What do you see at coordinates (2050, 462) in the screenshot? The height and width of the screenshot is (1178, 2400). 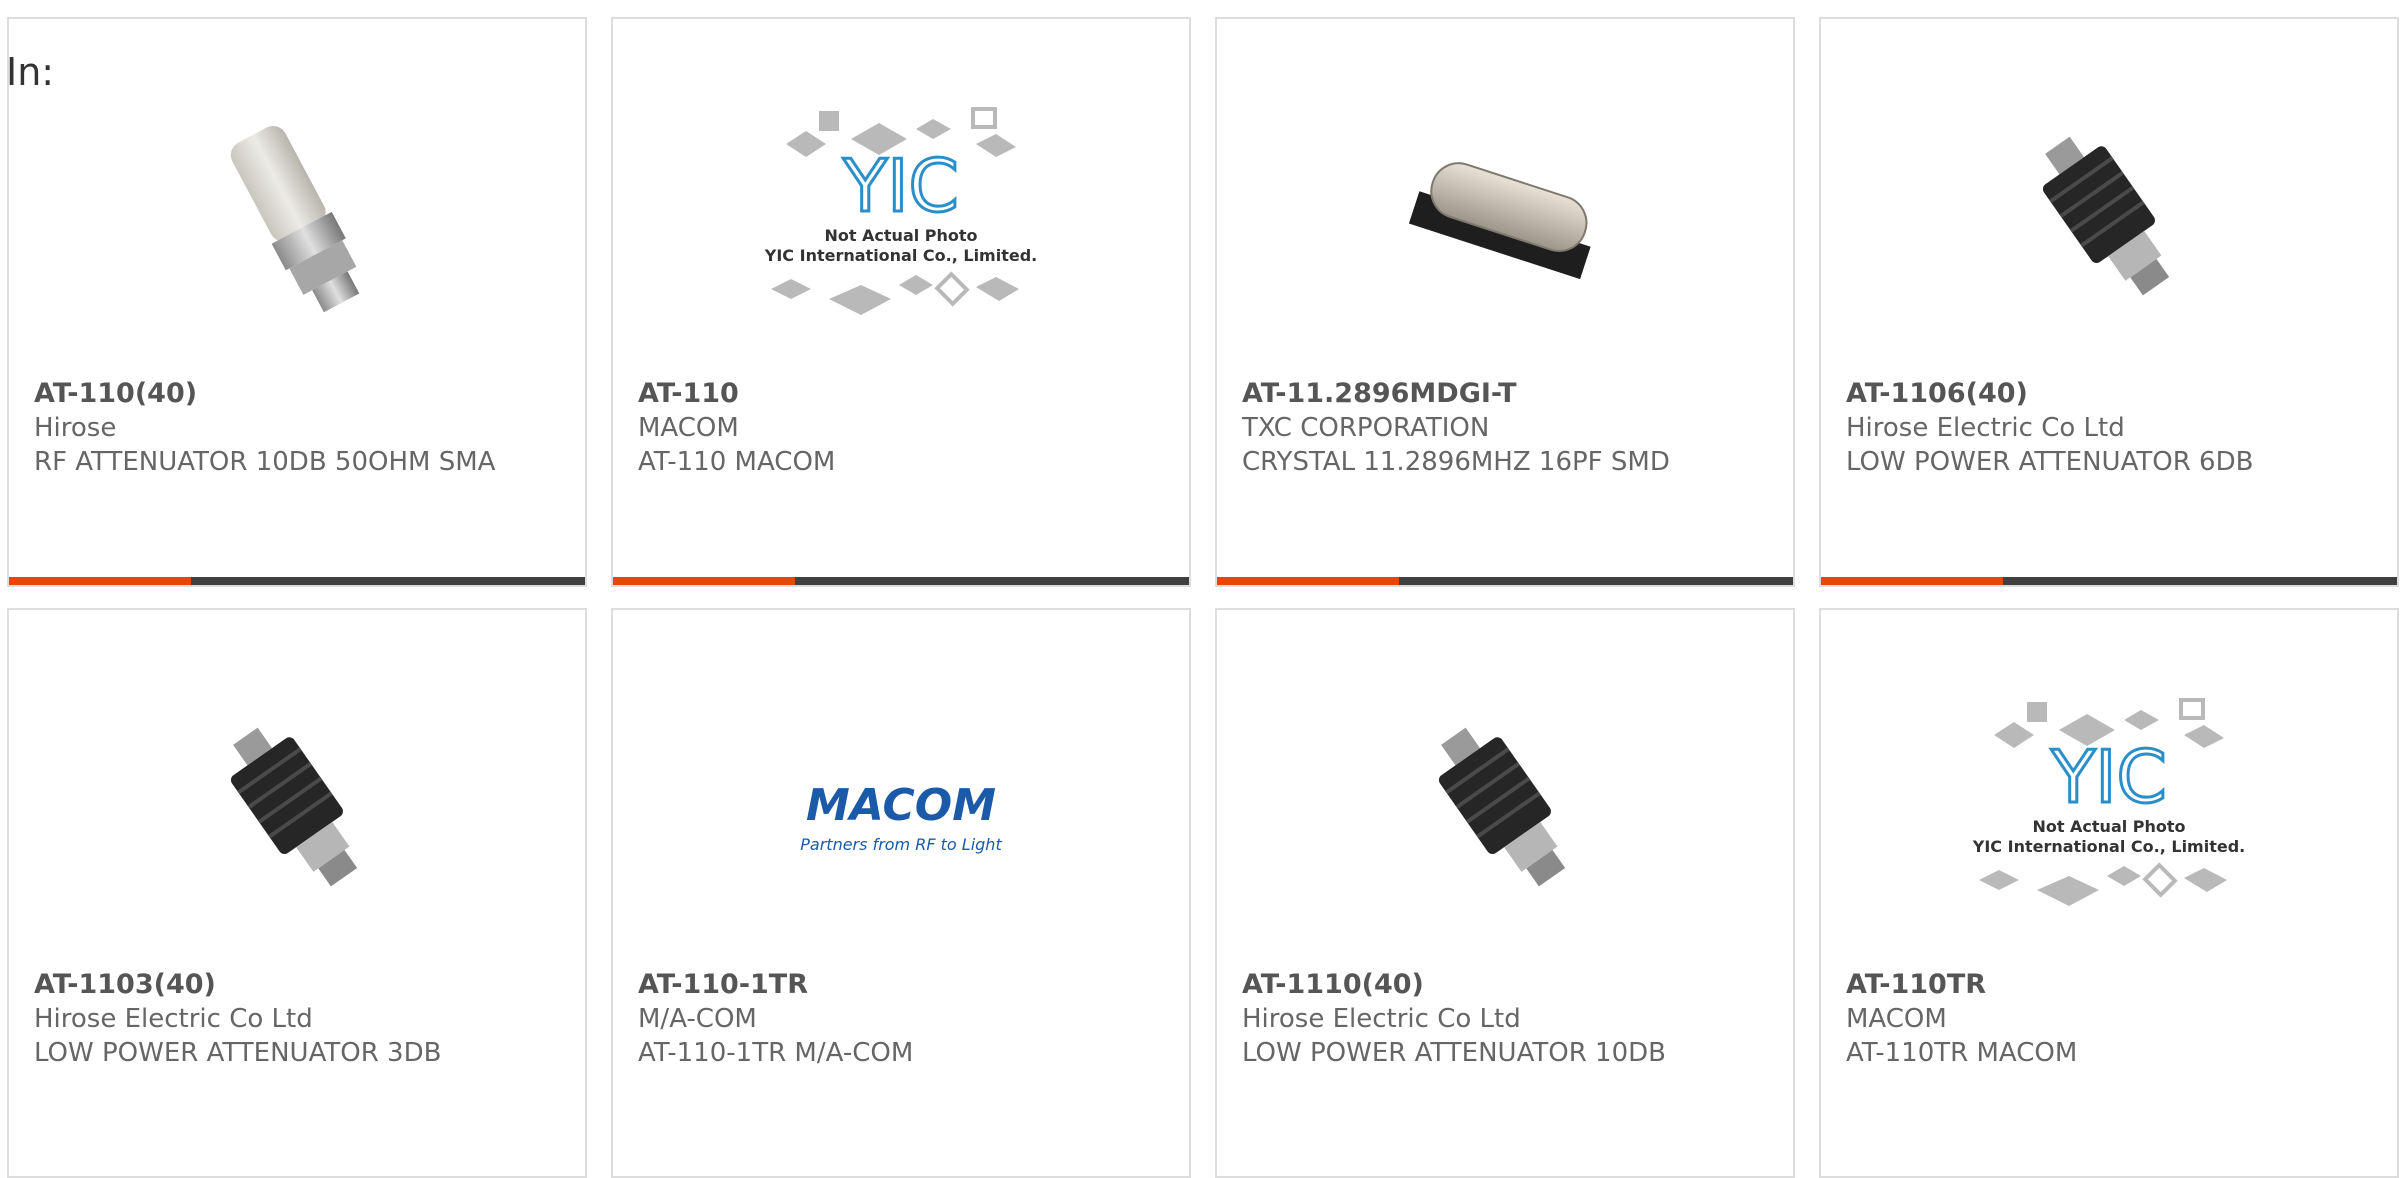 I see `description: LOW POWER ATTENUATOR 6DB` at bounding box center [2050, 462].